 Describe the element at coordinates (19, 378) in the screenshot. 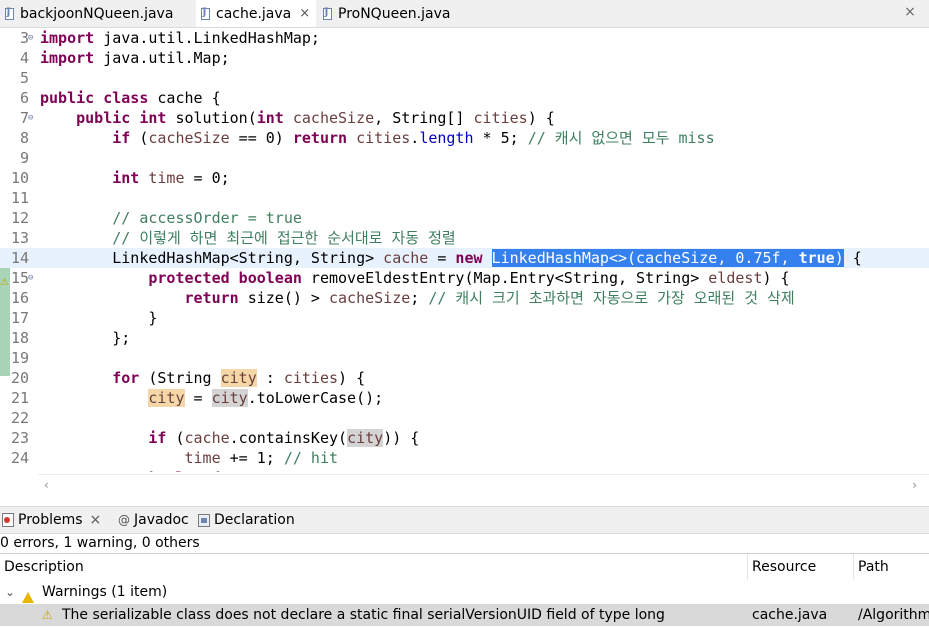

I see `line-number: 20` at that location.